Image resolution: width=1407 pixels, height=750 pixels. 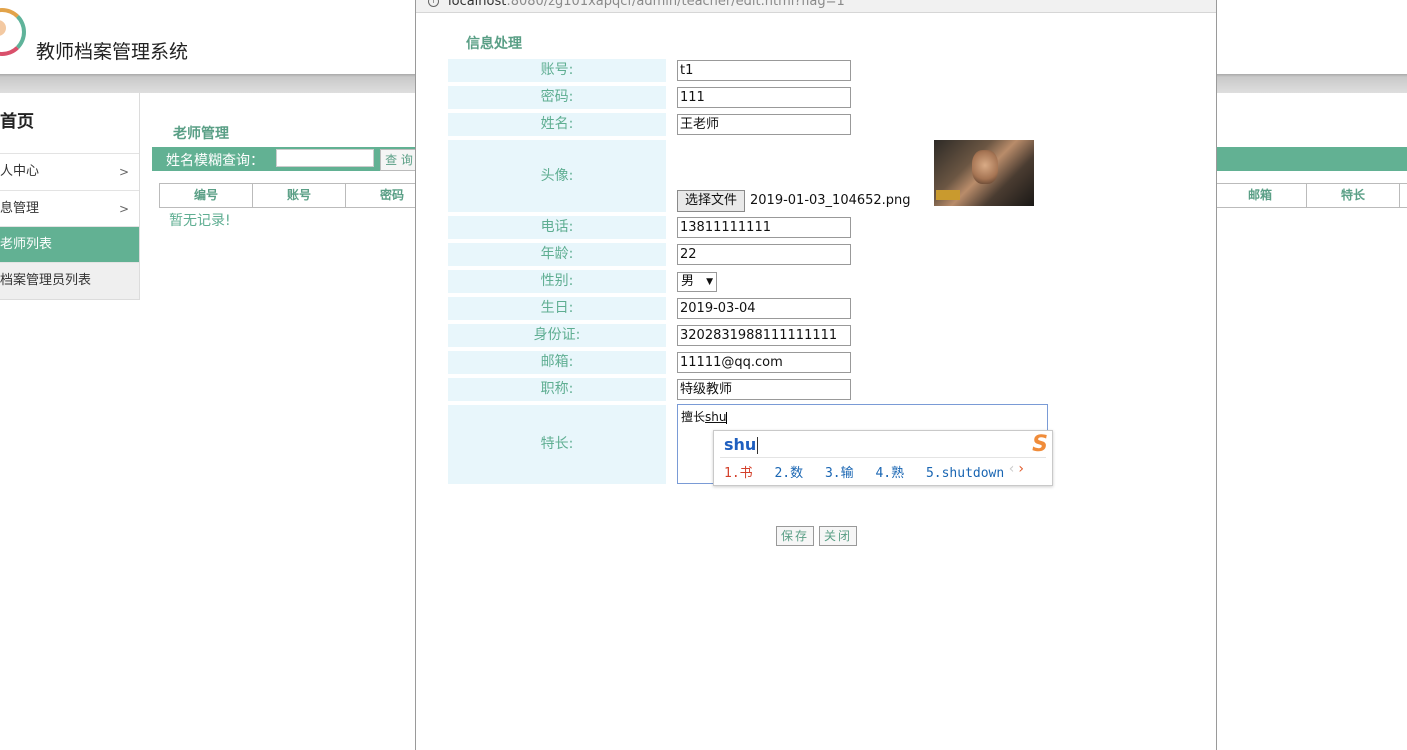 I want to click on ime-page-nav: ‹ ›, so click(x=1016, y=469).